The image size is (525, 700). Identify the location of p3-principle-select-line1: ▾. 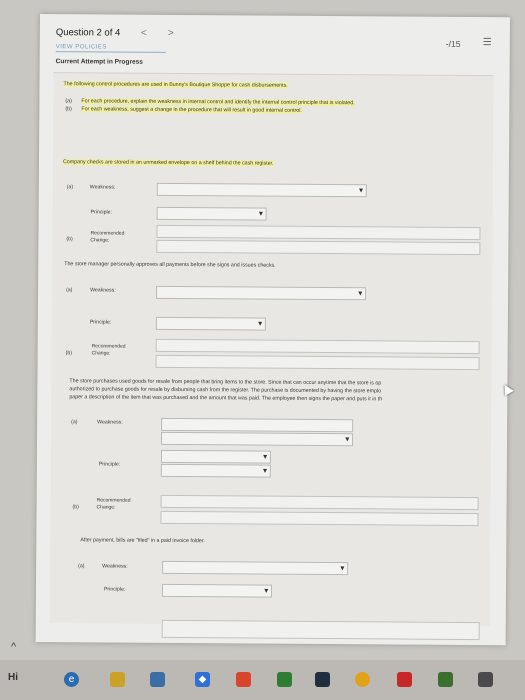
(215, 456).